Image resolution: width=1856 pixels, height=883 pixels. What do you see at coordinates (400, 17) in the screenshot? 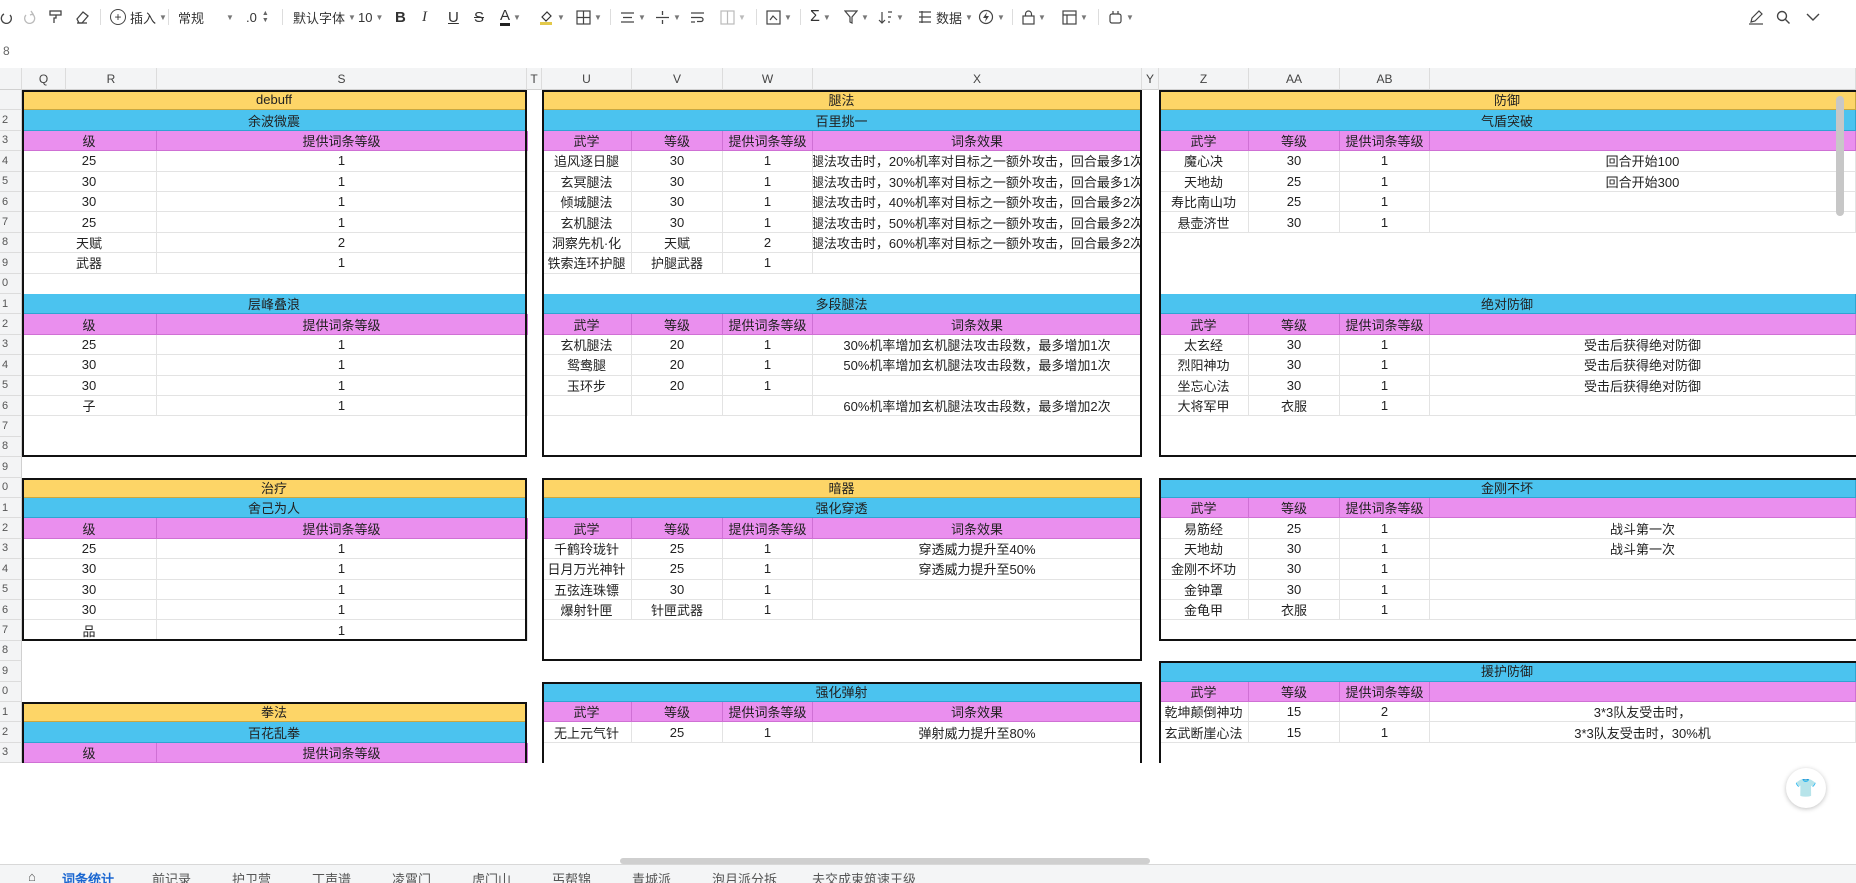
I see `bold-icon: B` at bounding box center [400, 17].